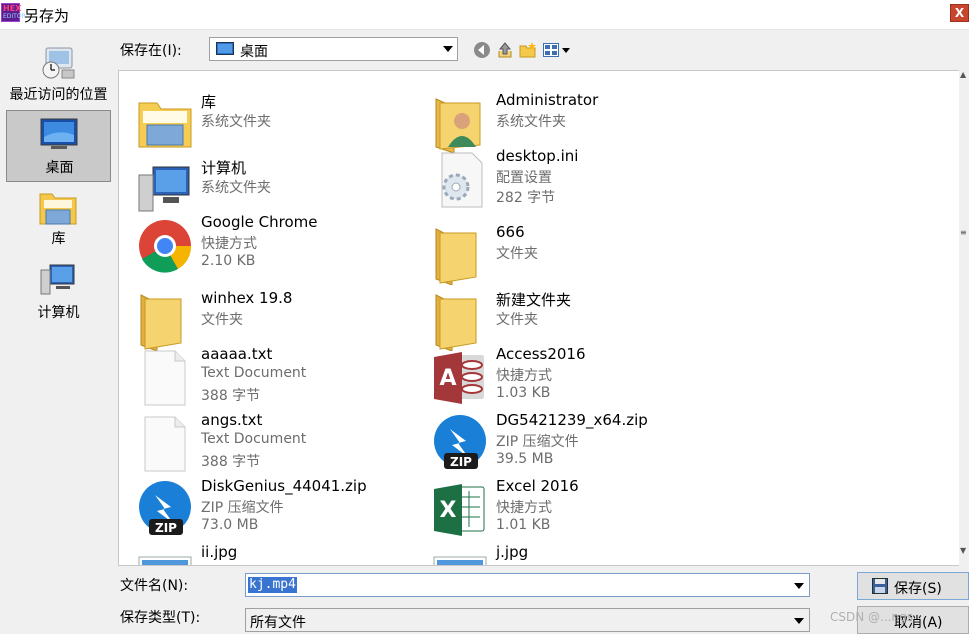 This screenshot has width=969, height=634. I want to click on file-name: DiskGenius_44041.zip, so click(284, 486).